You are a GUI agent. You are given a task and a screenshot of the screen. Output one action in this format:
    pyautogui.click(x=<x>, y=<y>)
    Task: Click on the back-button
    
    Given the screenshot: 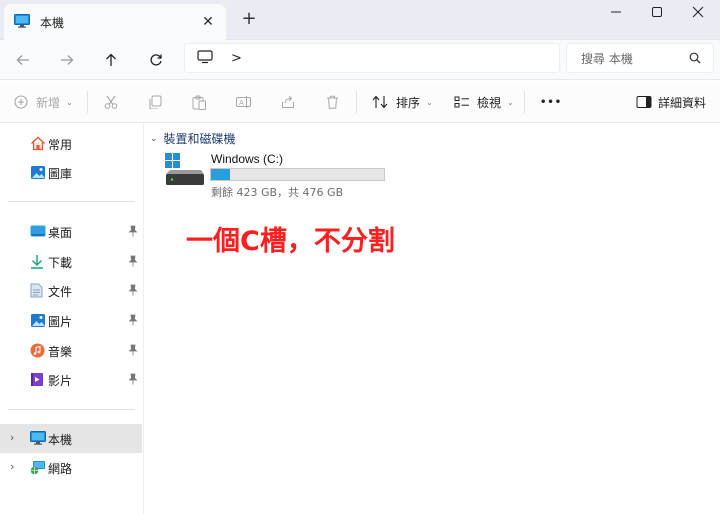 What is the action you would take?
    pyautogui.click(x=23, y=60)
    